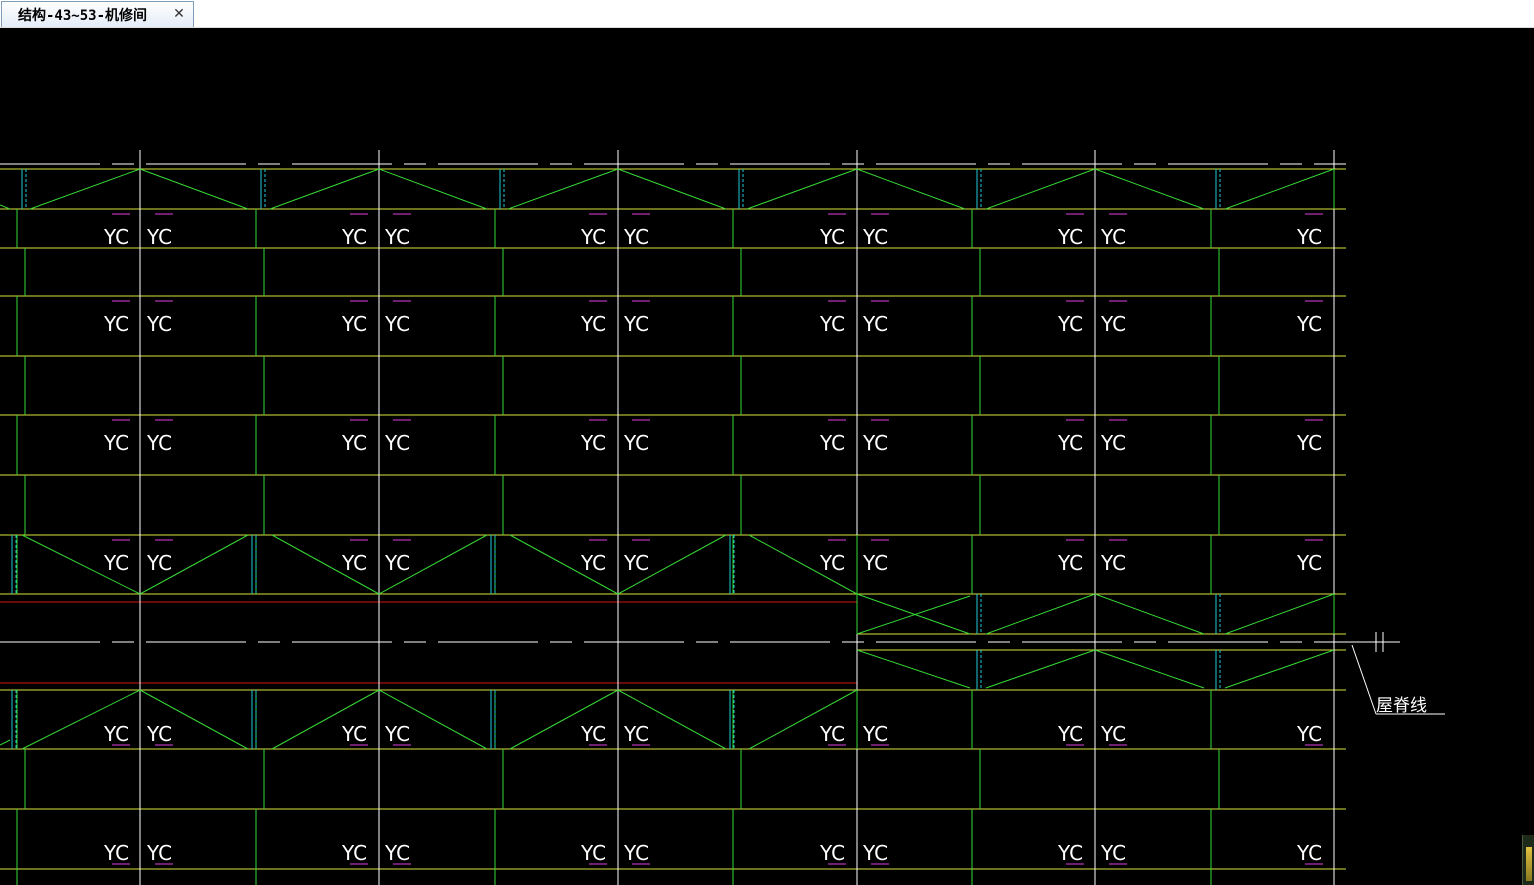  Describe the element at coordinates (1364, 679) in the screenshot. I see `annotation-leader` at that location.